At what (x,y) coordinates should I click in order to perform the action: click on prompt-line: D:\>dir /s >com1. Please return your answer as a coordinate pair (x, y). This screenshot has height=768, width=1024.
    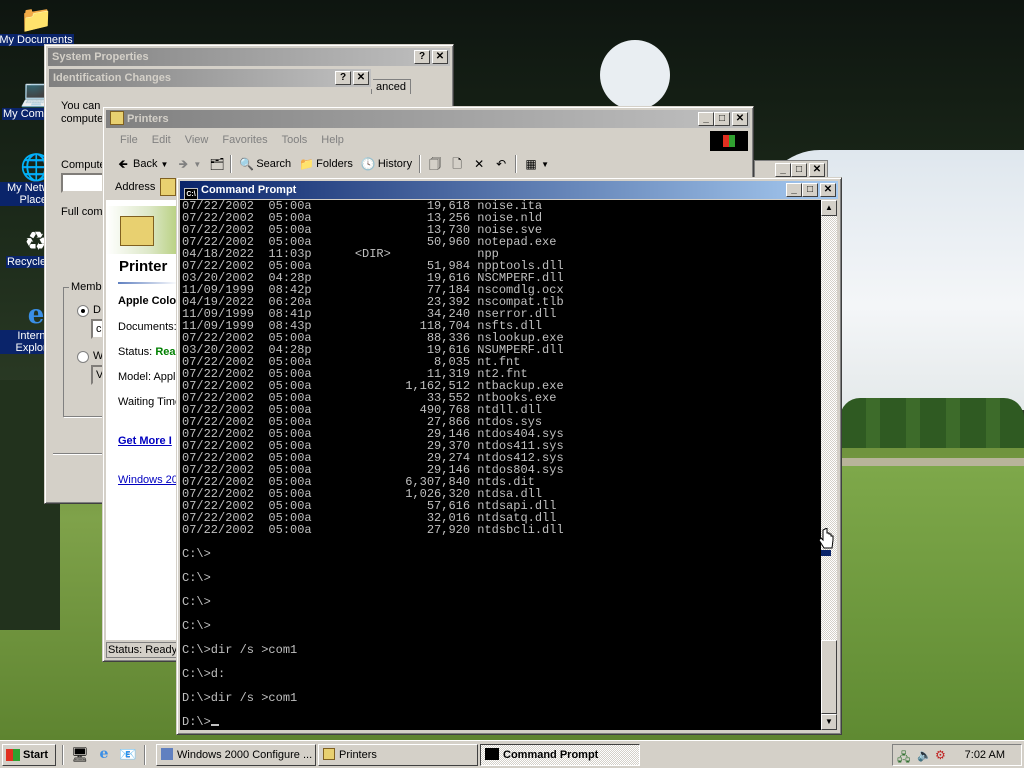
    Looking at the image, I should click on (240, 698).